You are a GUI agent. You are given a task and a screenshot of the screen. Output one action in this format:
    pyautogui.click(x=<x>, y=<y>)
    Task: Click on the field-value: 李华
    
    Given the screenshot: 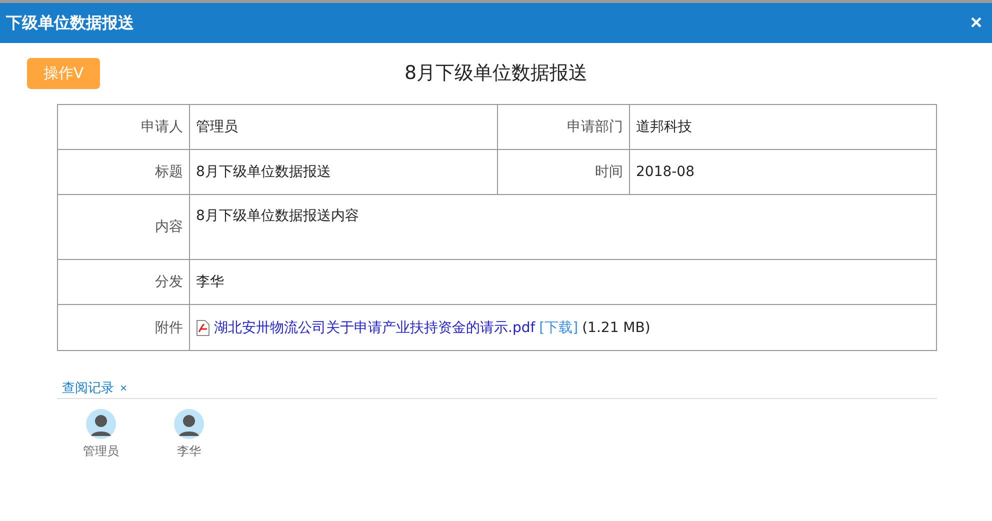 What is the action you would take?
    pyautogui.click(x=563, y=282)
    